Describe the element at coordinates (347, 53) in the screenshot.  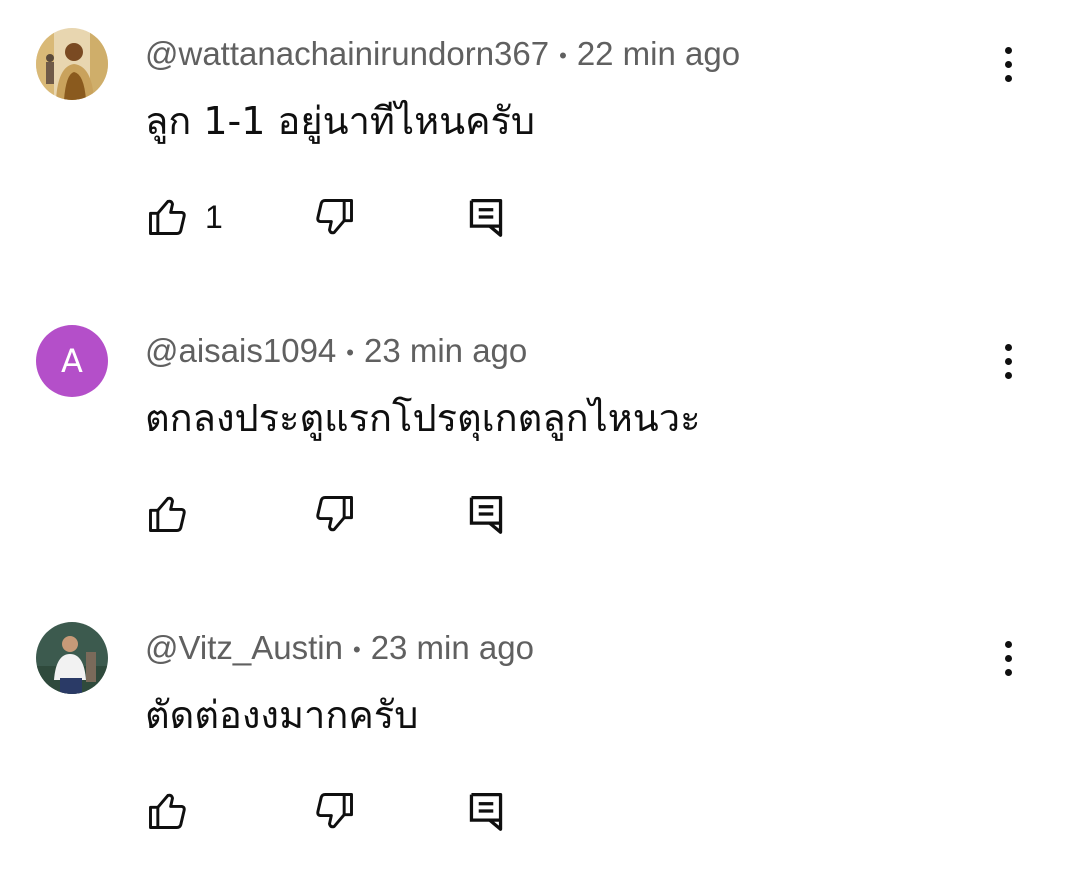
I see `author-handle: @wattanachainirundorn367` at that location.